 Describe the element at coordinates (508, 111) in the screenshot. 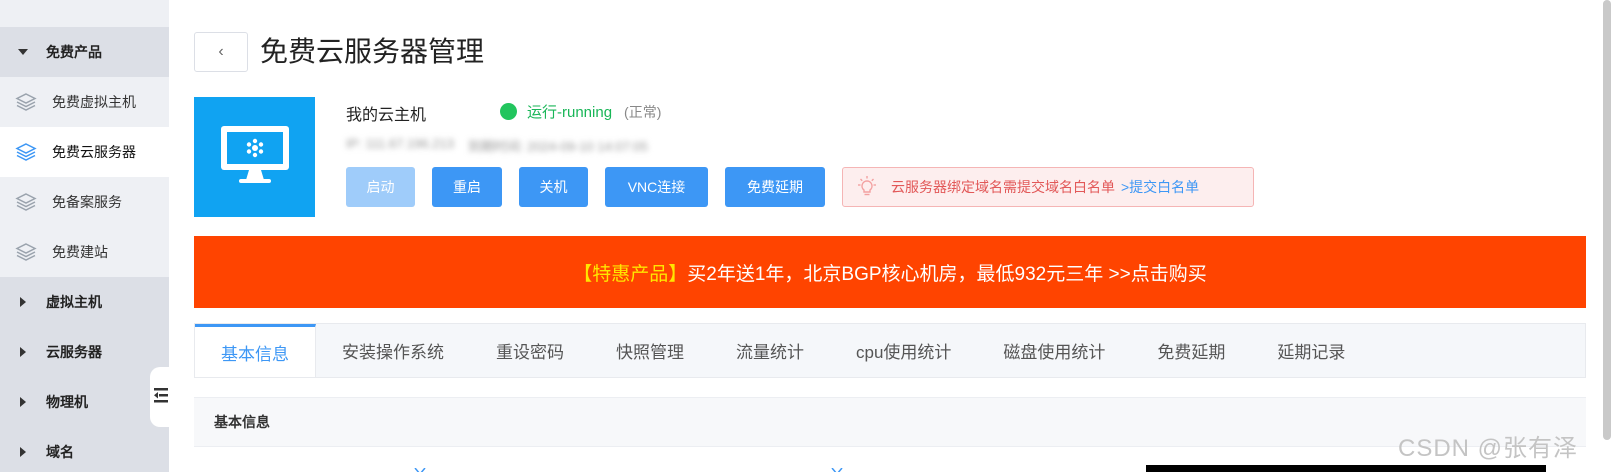

I see `status-dot-icon` at that location.